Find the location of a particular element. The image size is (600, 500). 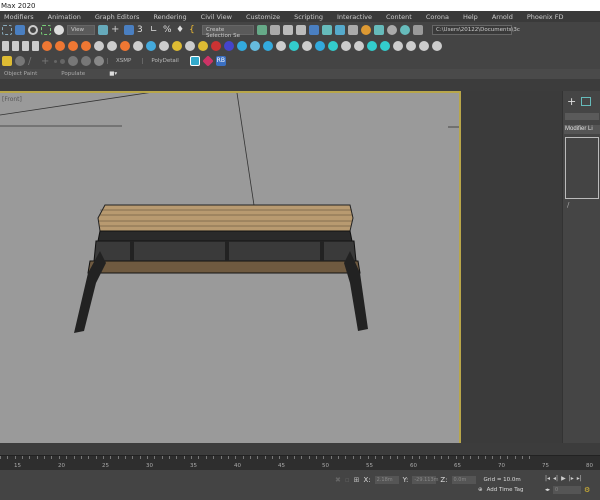

menu-content: Content is located at coordinates (399, 17).